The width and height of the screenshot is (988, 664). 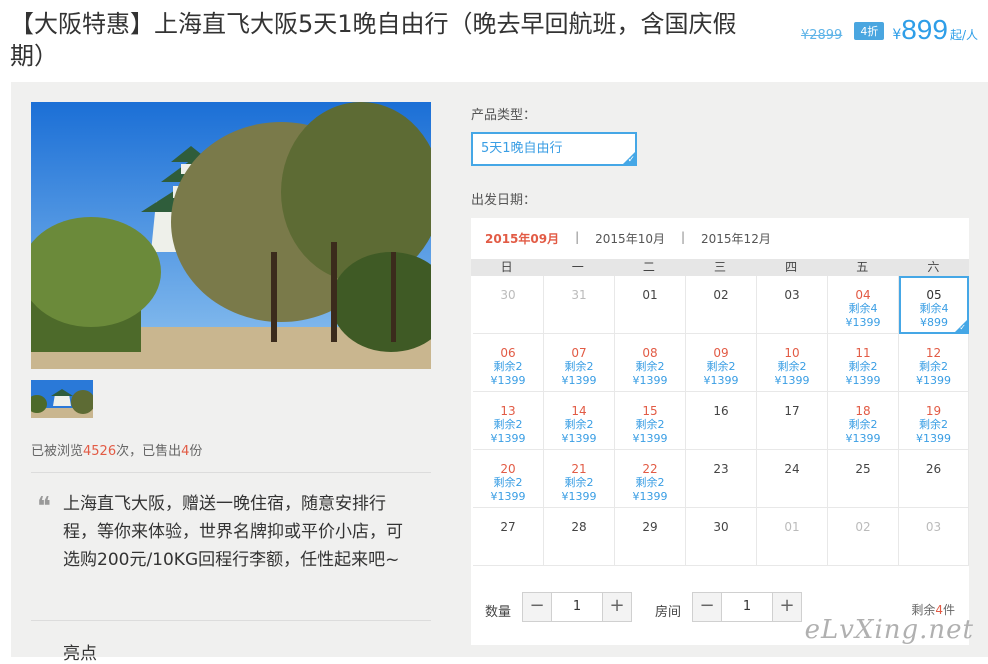 What do you see at coordinates (821, 35) in the screenshot?
I see `original-price: ¥2899` at bounding box center [821, 35].